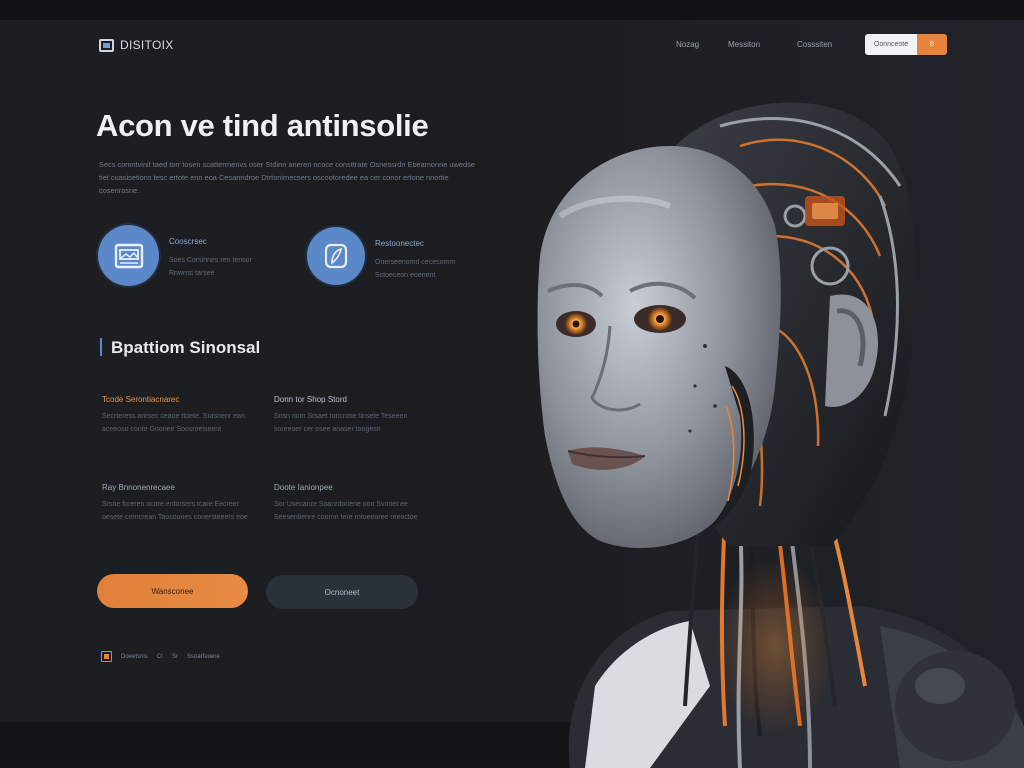  I want to click on feature-1-title: Cooscrsec, so click(188, 241).